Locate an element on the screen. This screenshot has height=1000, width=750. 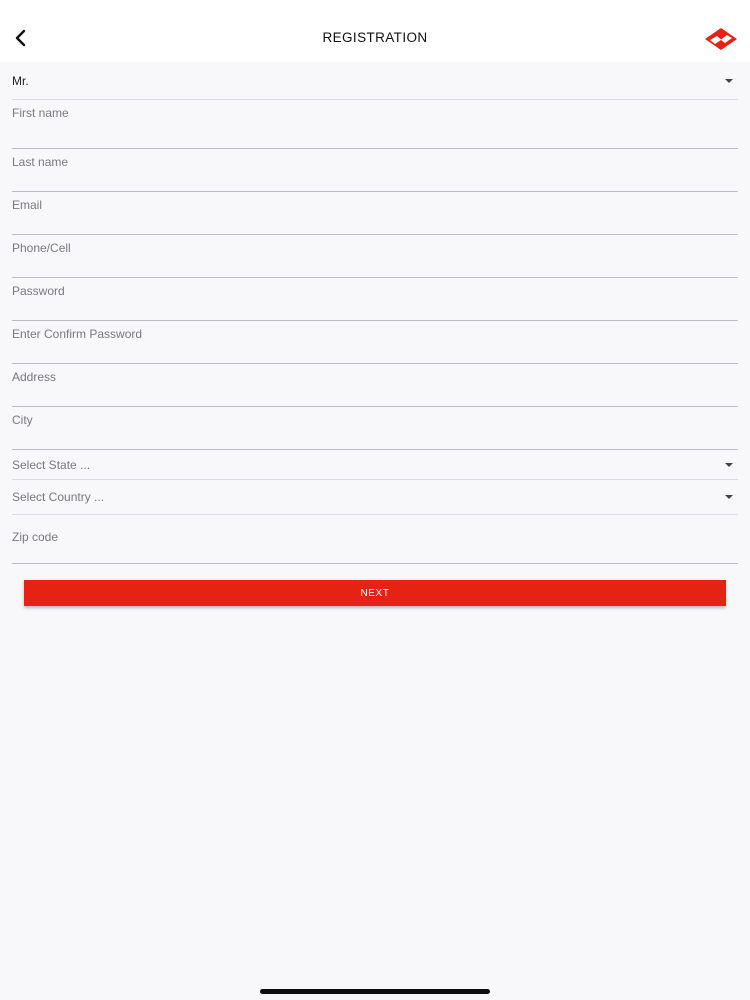
confirm-password-input is located at coordinates (375, 334).